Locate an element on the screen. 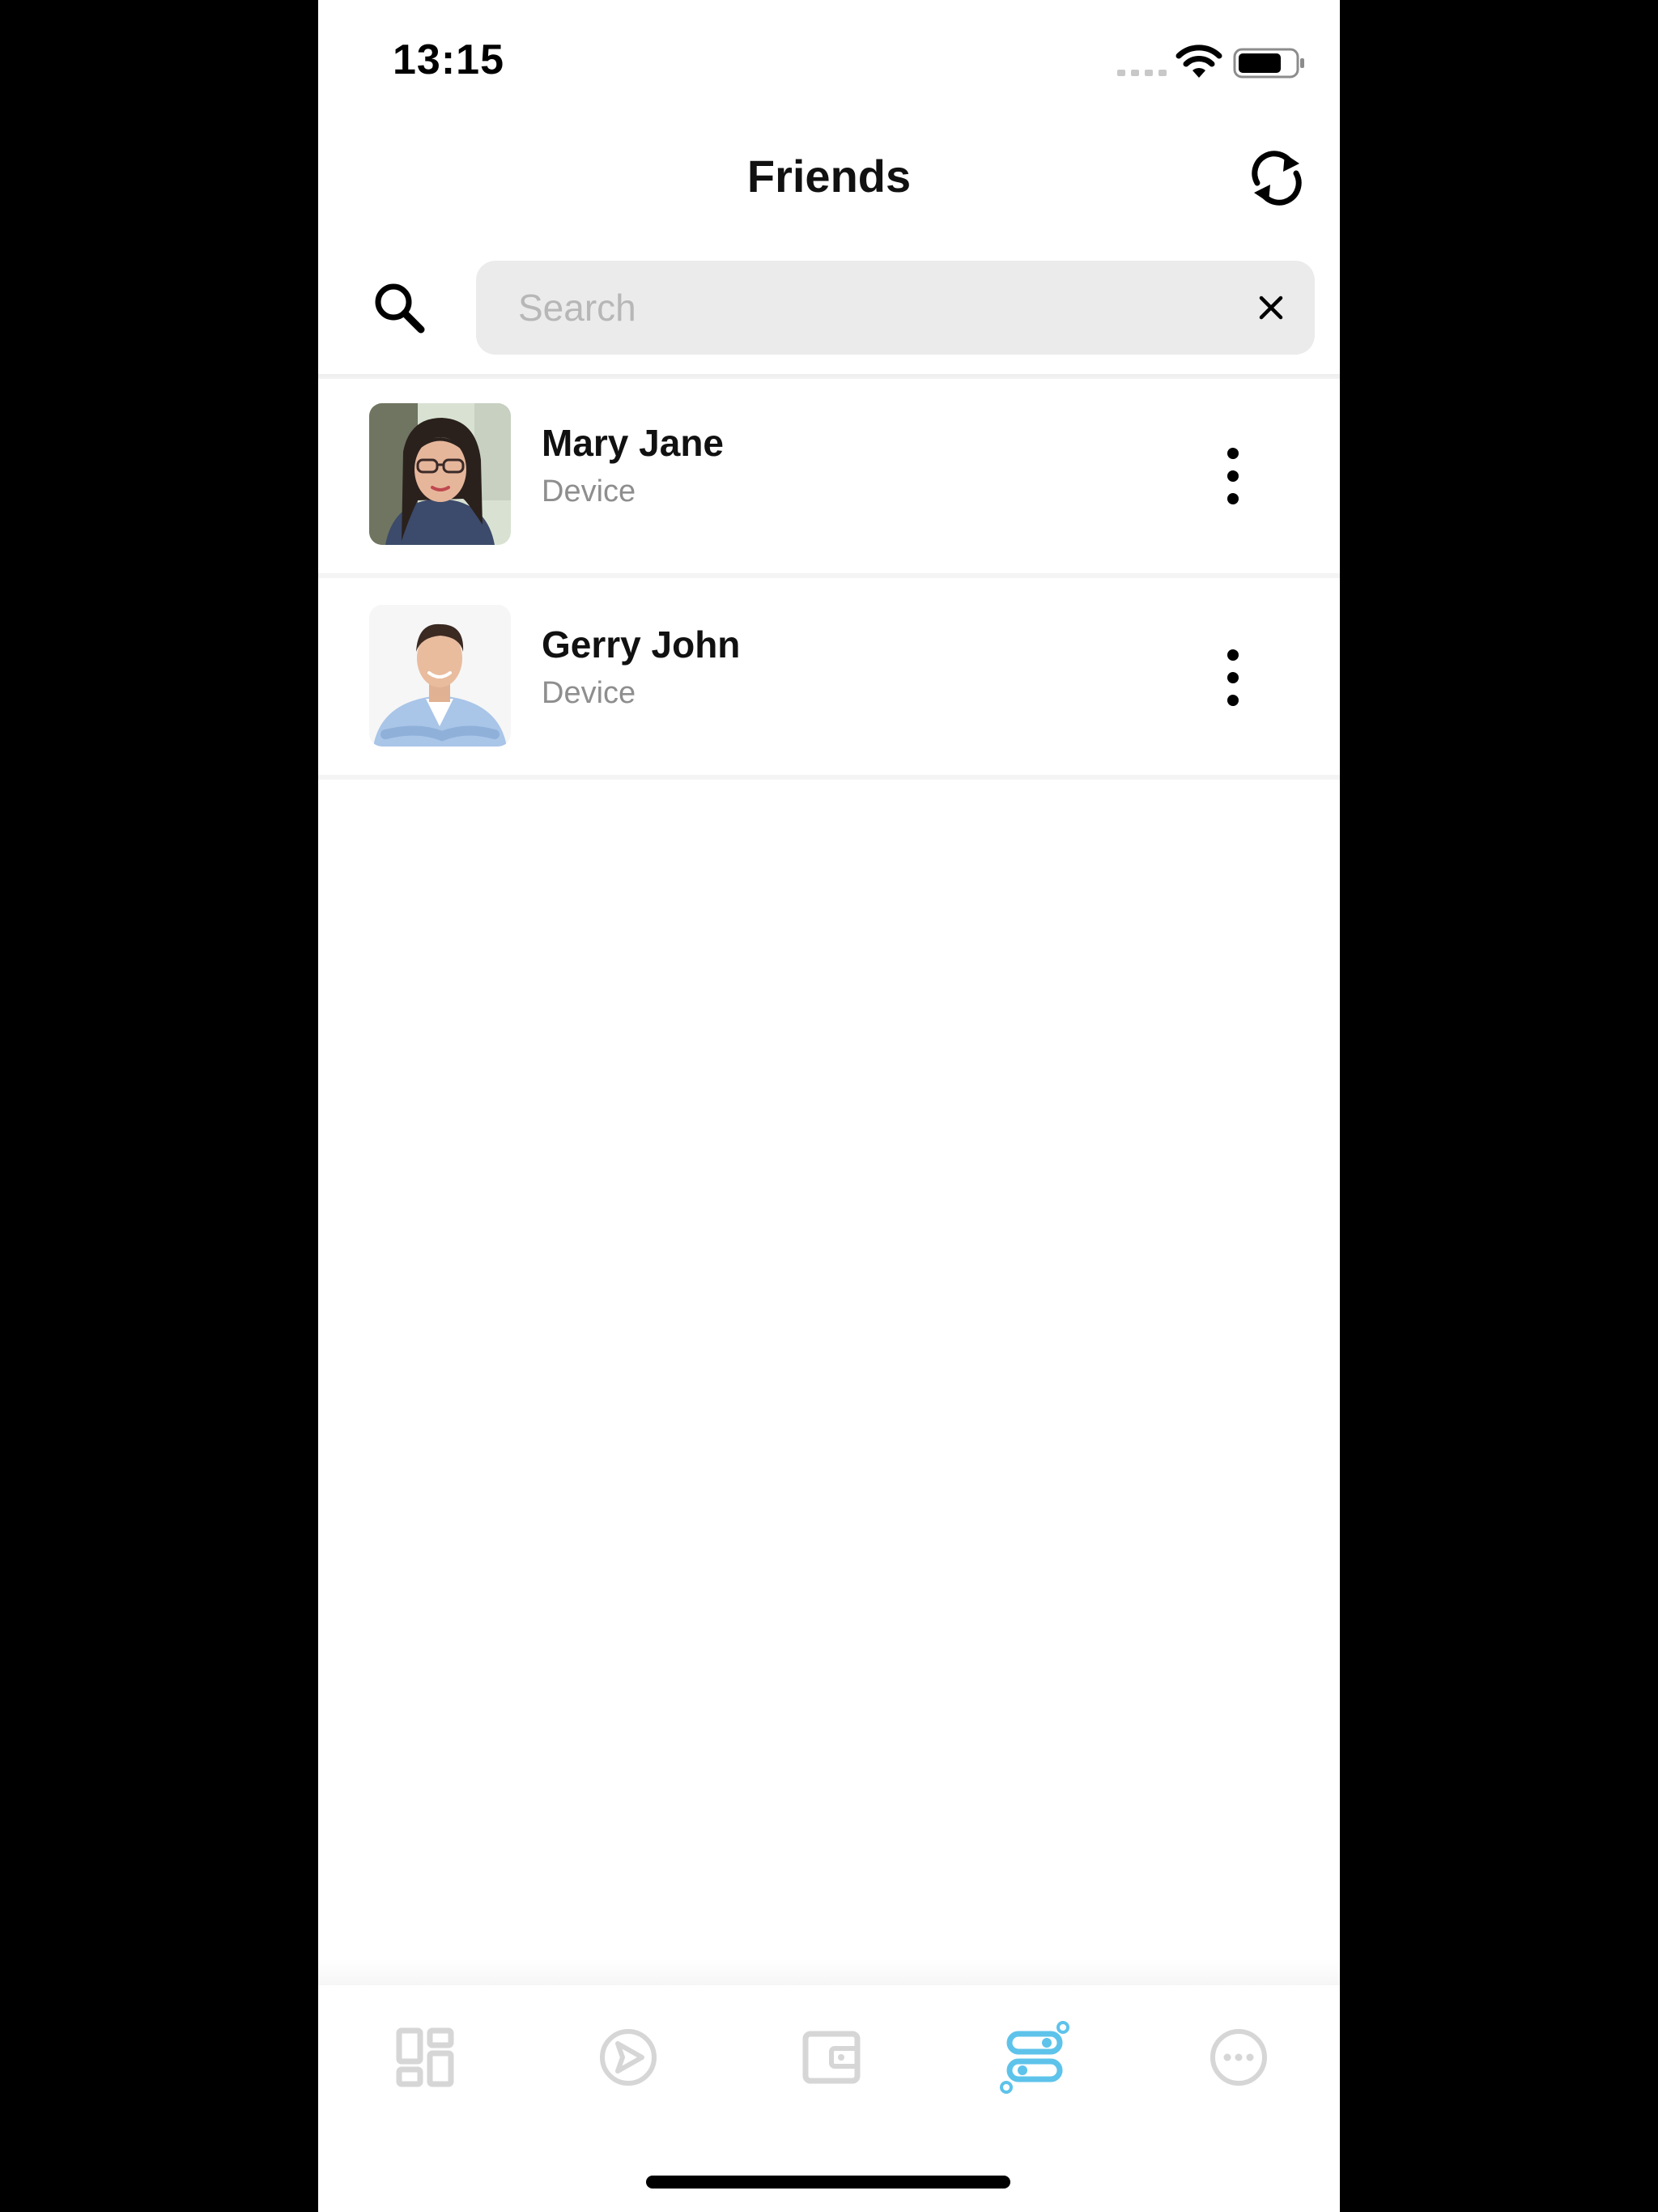  dashboard-icon is located at coordinates (425, 2058).